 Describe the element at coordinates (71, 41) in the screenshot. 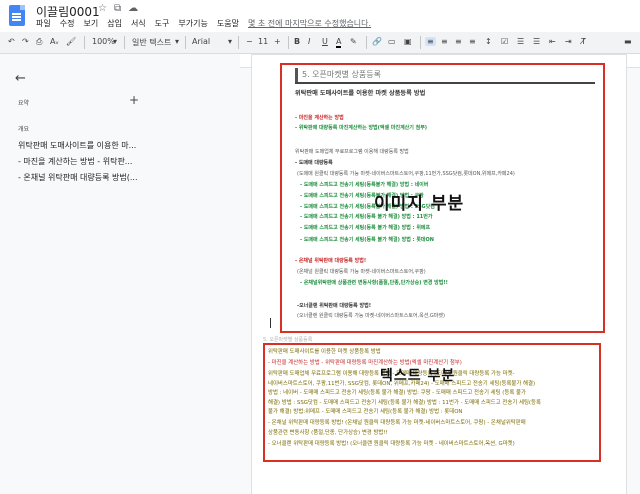

I see `paint-format-icon: 🖌` at that location.